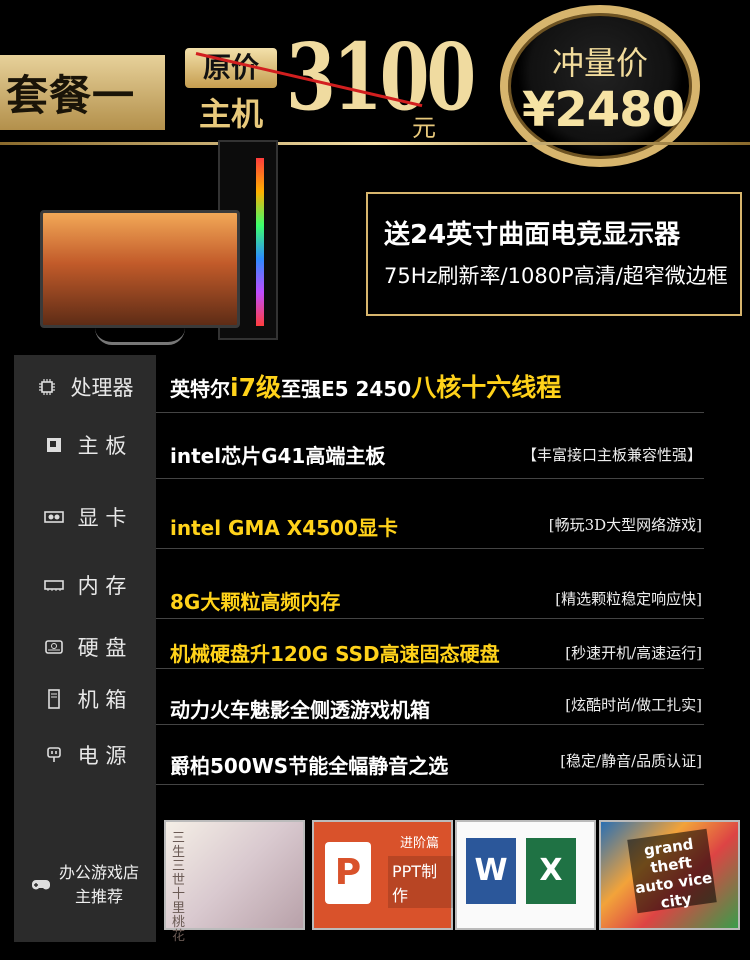 This screenshot has height=960, width=750. Describe the element at coordinates (346, 389) in the screenshot. I see `cpu-model: 至强E5 2450` at that location.